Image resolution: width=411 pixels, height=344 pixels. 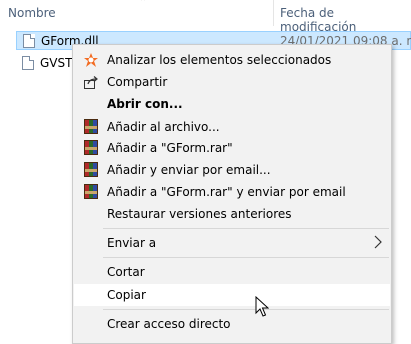 I want to click on menu-item-restore-versions: Restaurar versiones anteriores, so click(x=232, y=214).